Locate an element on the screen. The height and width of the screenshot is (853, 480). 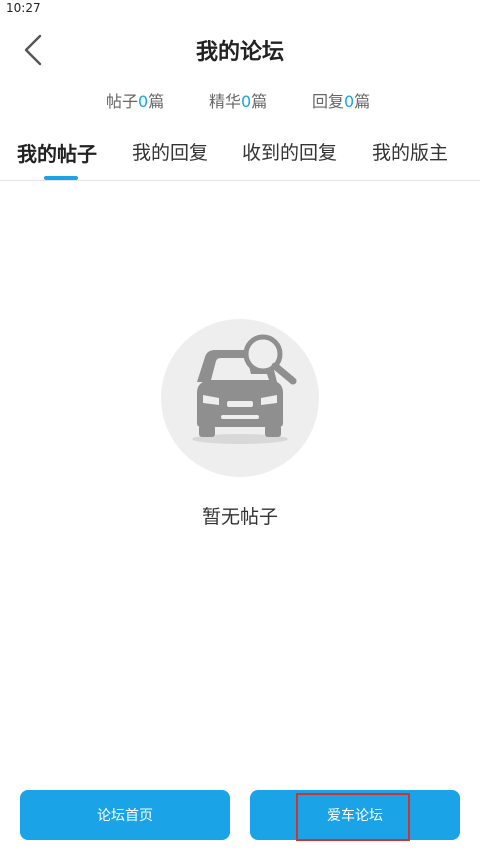
empty-state-text: 暂无帖子 is located at coordinates (239, 517).